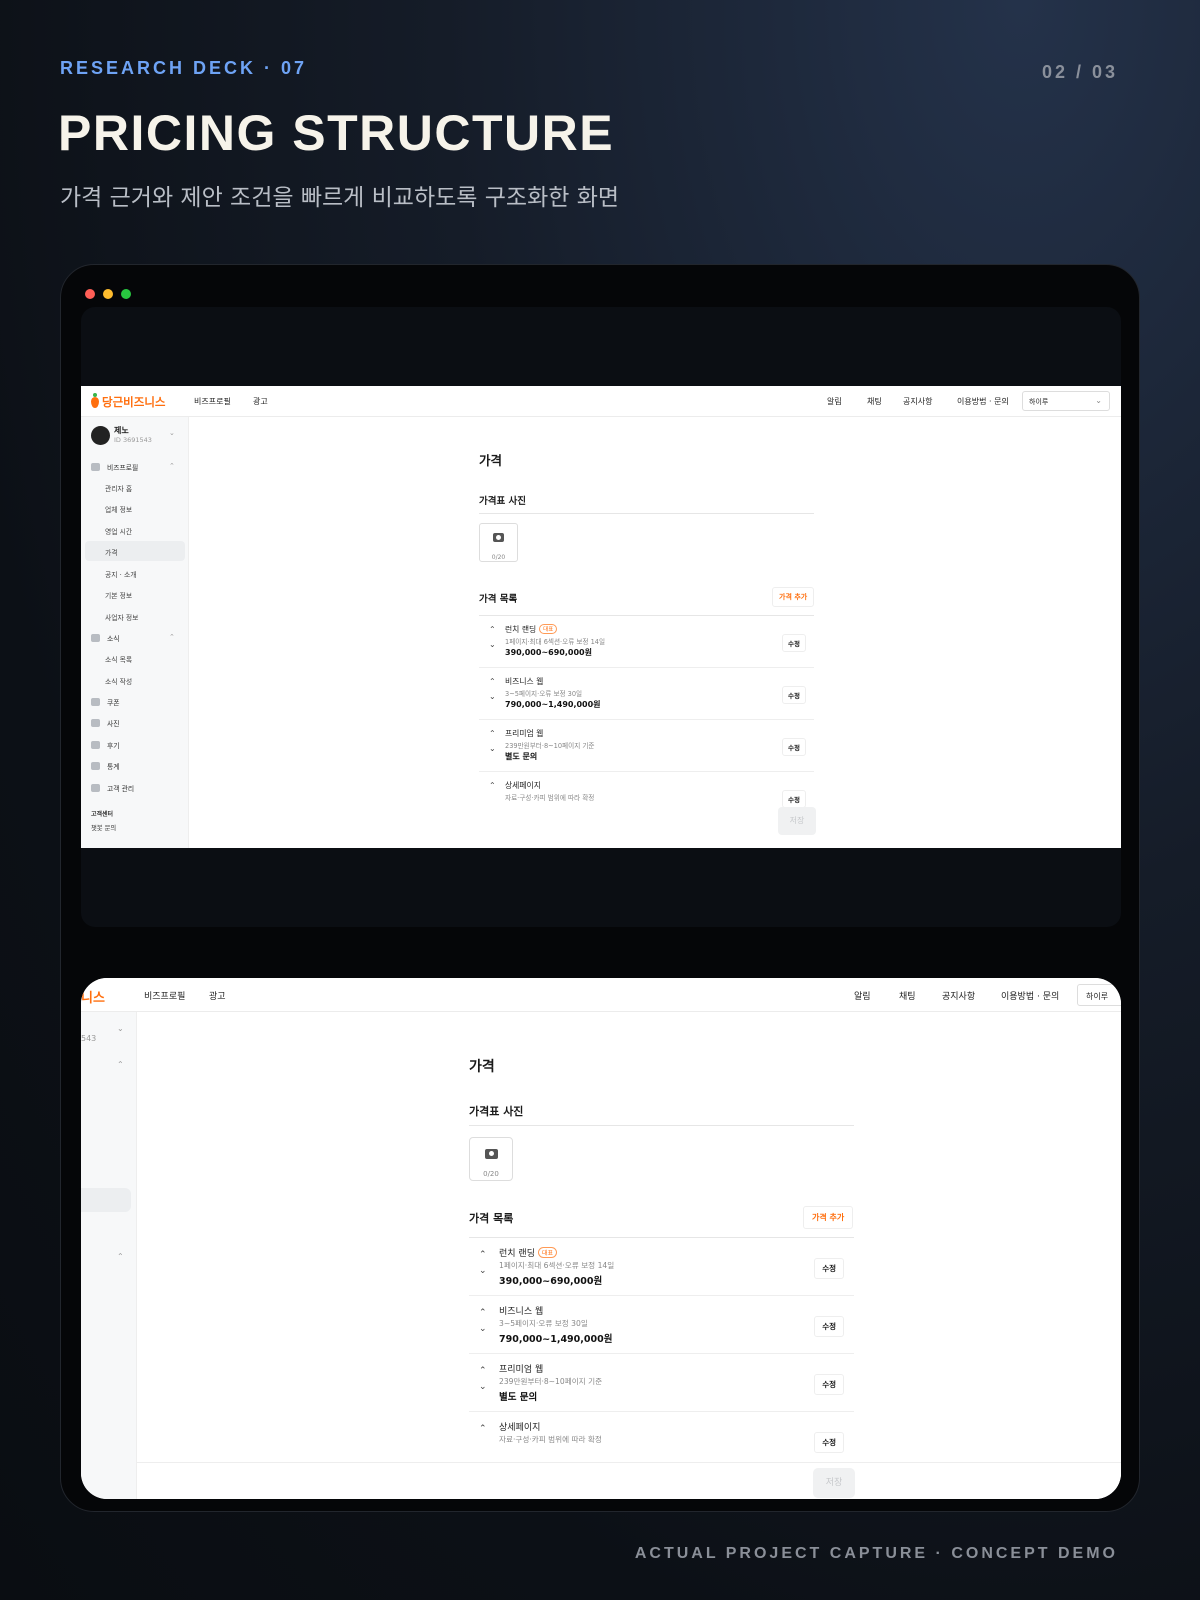  What do you see at coordinates (336, 133) in the screenshot?
I see `page-title: PRICING STRUCTURE` at bounding box center [336, 133].